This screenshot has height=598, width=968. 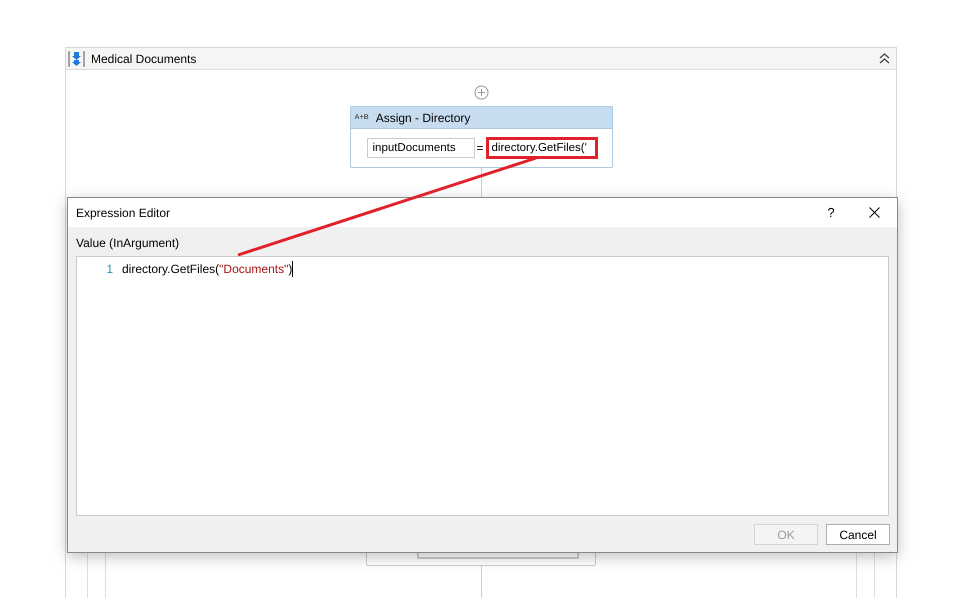 I want to click on field-label: Value (InArgument), so click(x=128, y=243).